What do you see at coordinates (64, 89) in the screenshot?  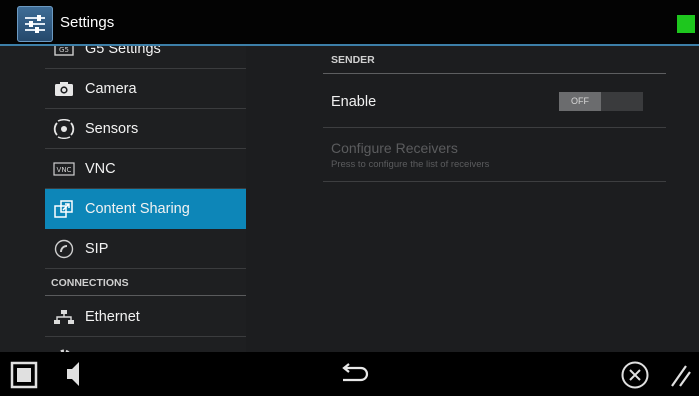 I see `camera-icon` at bounding box center [64, 89].